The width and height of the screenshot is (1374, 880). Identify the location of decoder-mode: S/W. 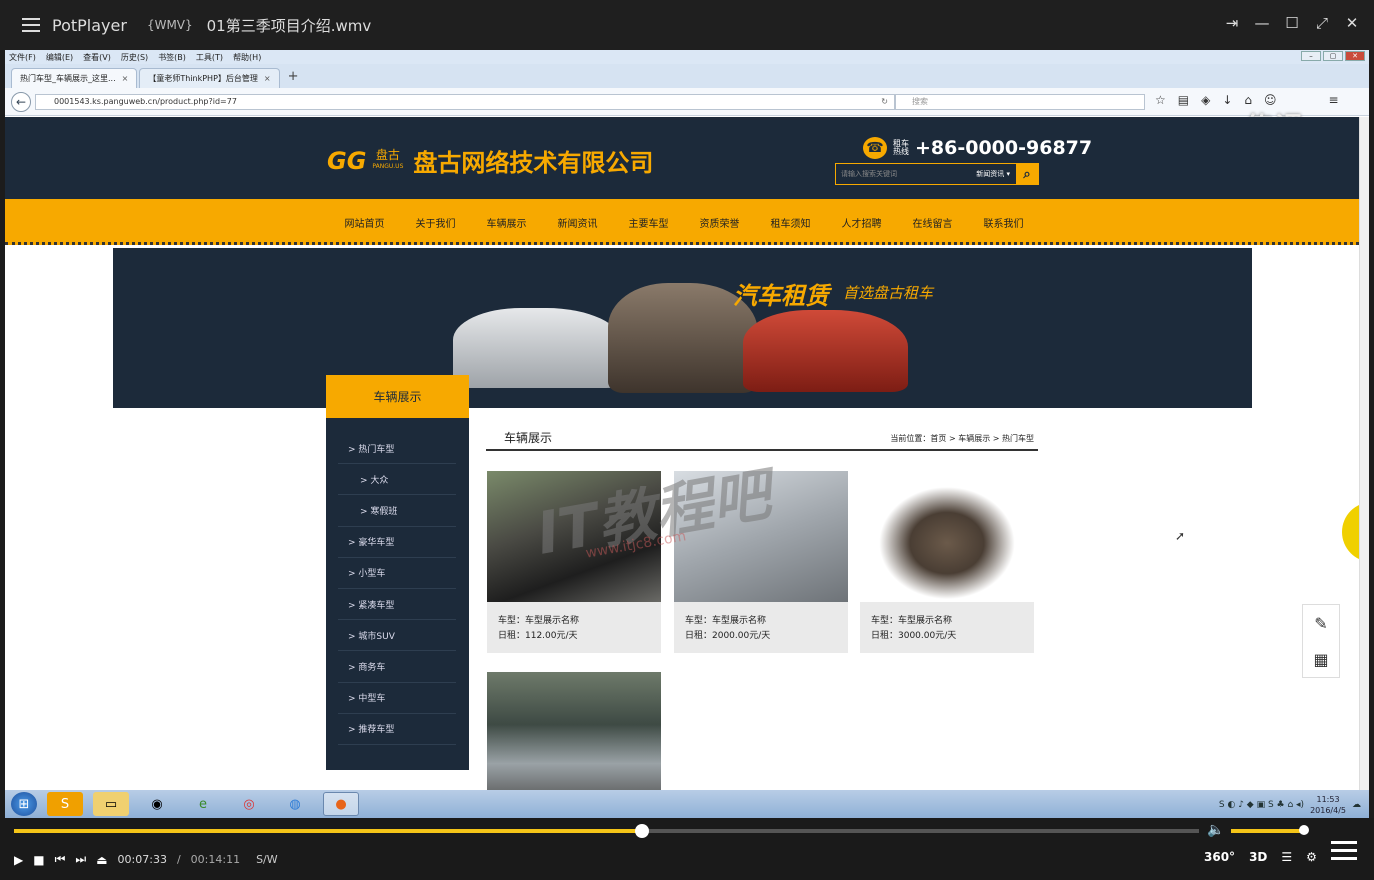
(267, 859).